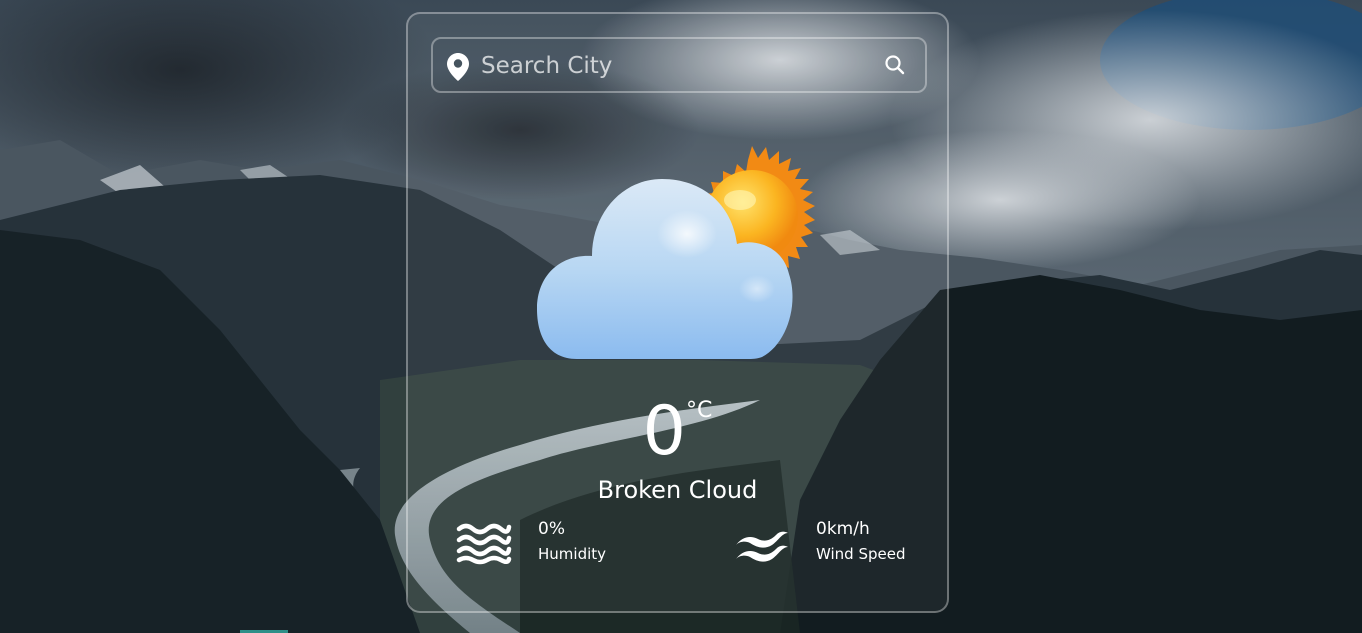  I want to click on wind-icon, so click(762, 544).